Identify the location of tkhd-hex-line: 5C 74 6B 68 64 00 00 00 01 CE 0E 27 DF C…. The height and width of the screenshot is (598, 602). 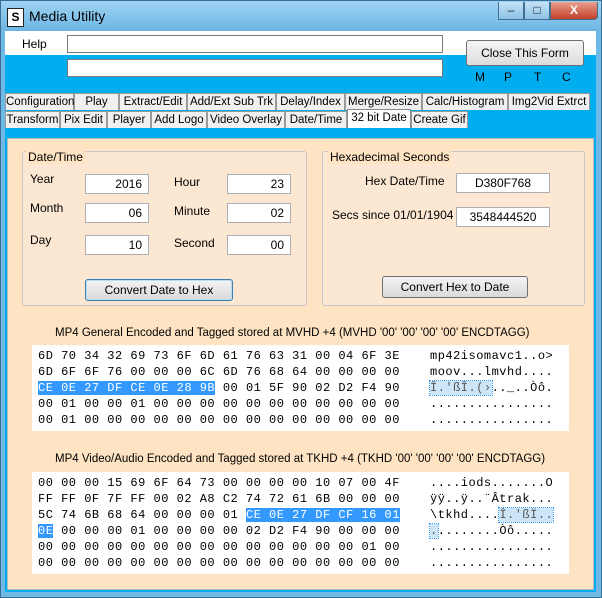
(219, 515).